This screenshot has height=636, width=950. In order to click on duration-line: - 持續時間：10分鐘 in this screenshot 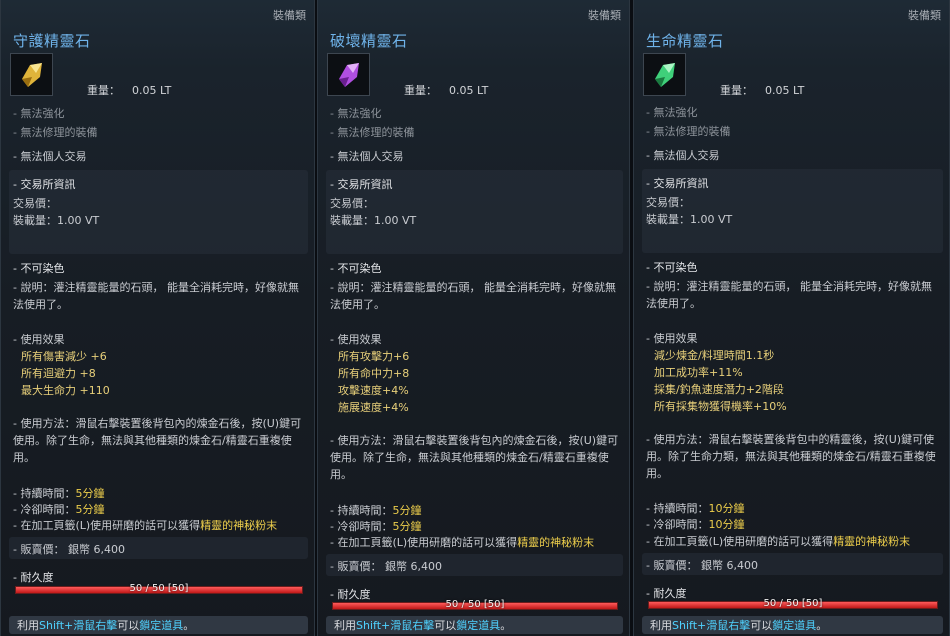, I will do `click(695, 508)`.